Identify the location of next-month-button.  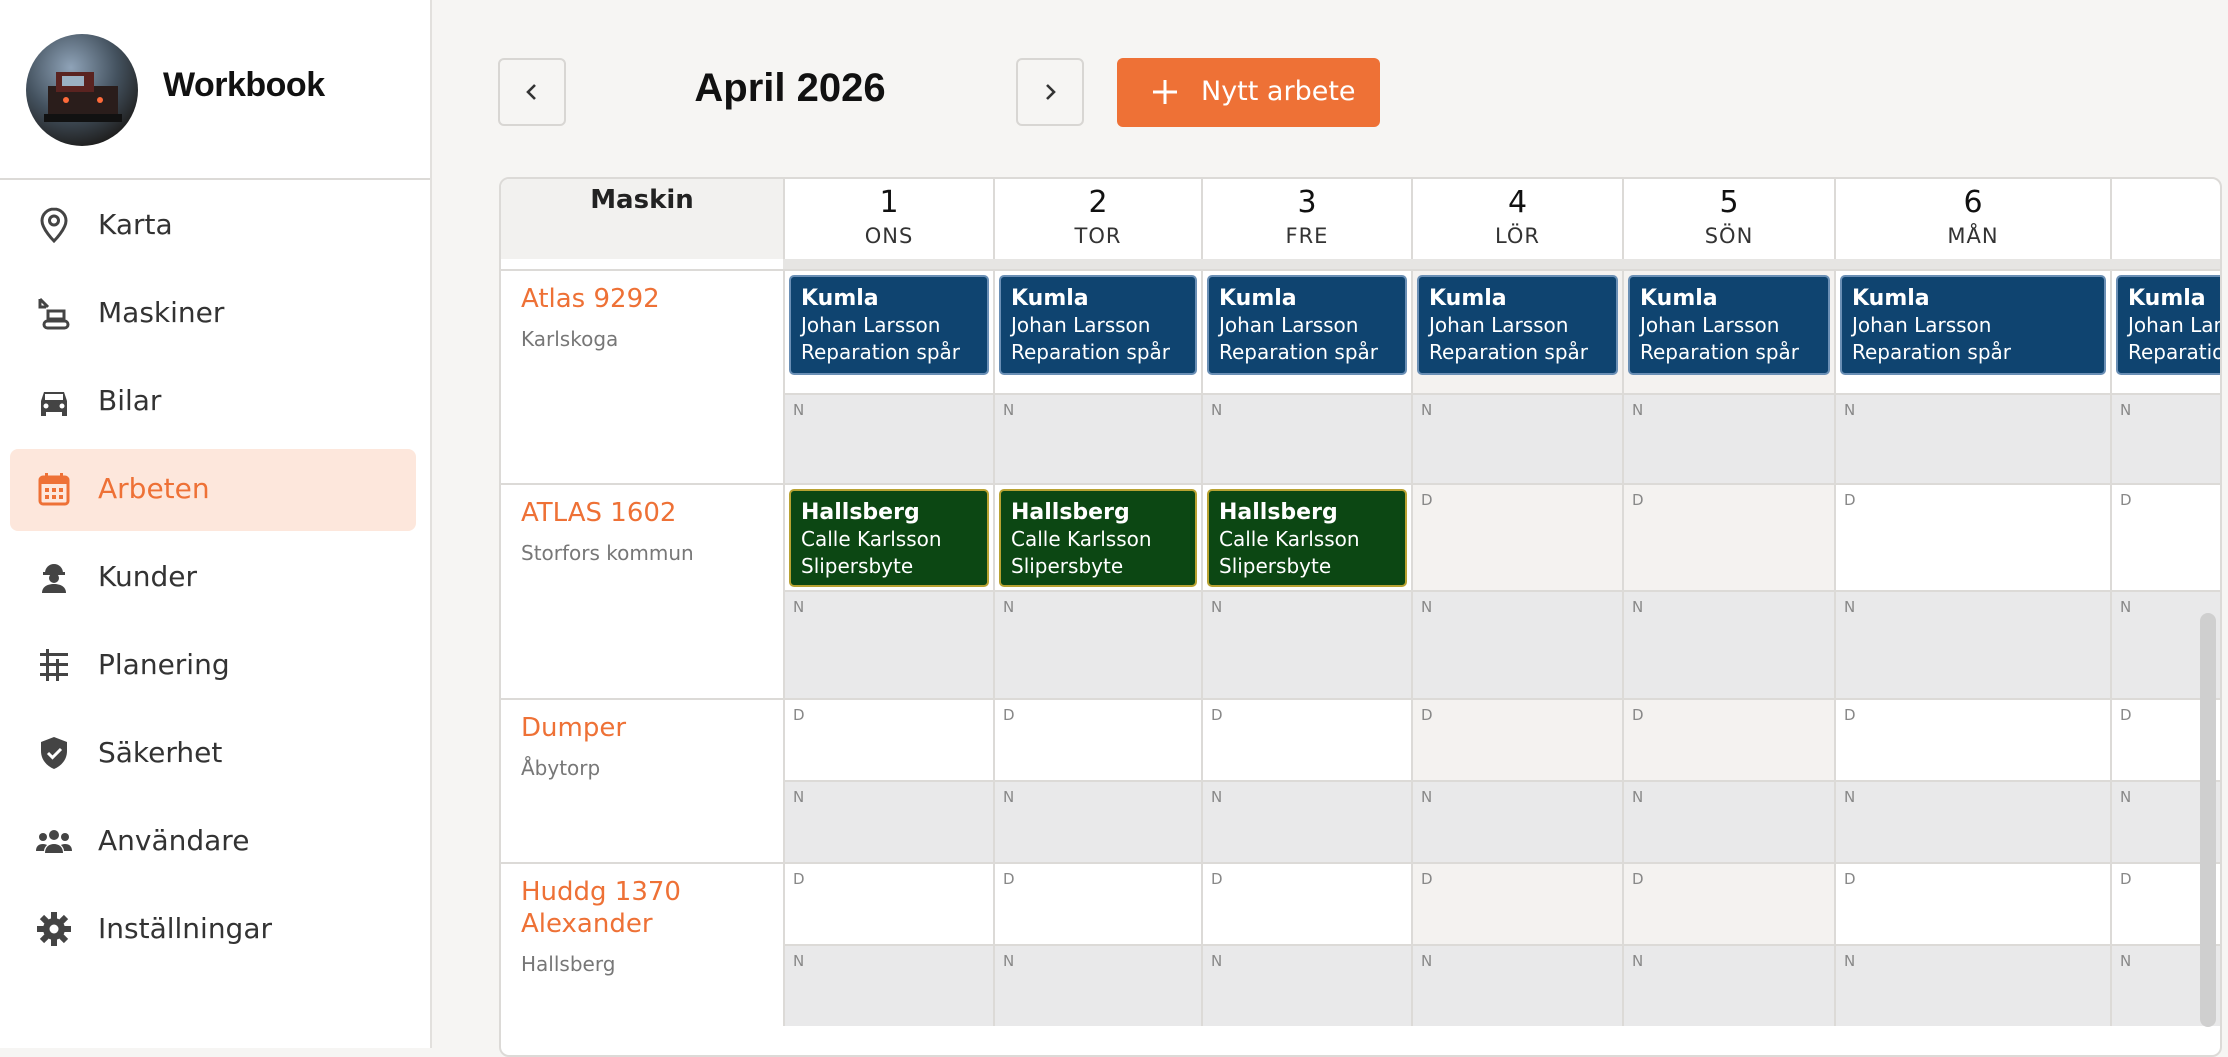
(1050, 92).